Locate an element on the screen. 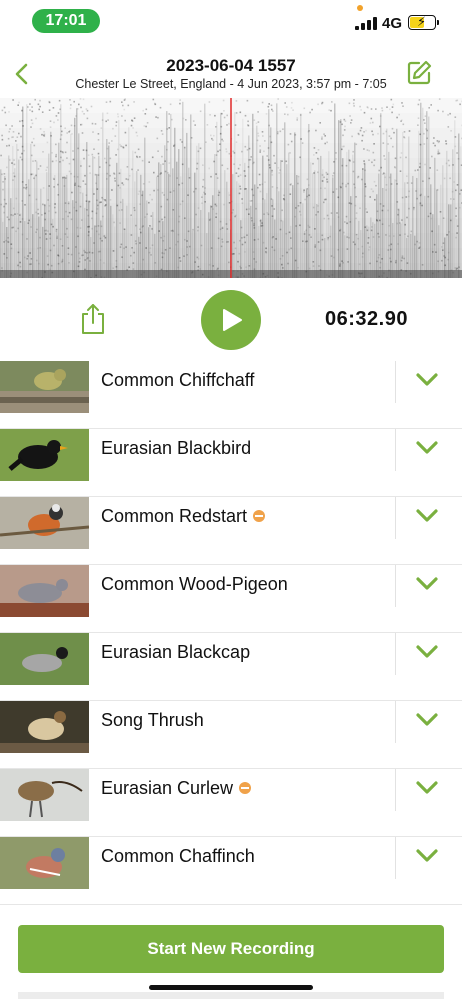 This screenshot has height=999, width=462. battery-tip is located at coordinates (438, 22).